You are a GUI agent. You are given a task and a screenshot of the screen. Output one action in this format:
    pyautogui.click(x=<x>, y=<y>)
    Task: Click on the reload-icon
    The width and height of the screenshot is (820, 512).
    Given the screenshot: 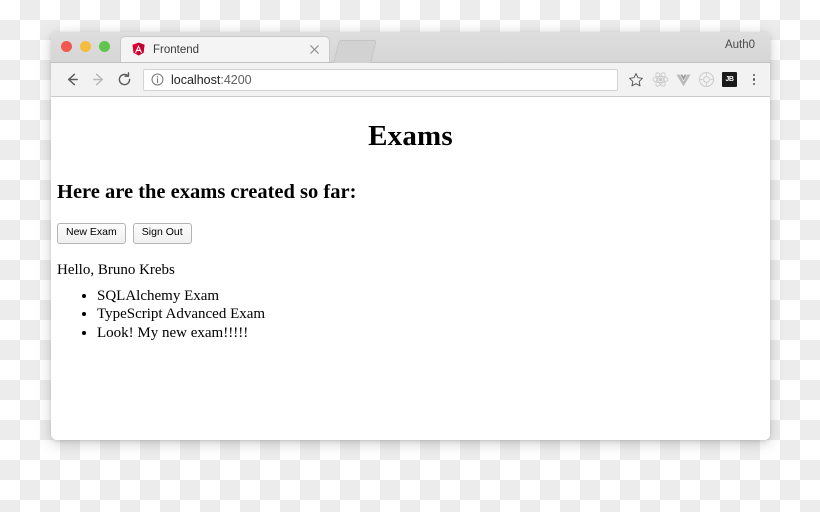 What is the action you would take?
    pyautogui.click(x=124, y=80)
    